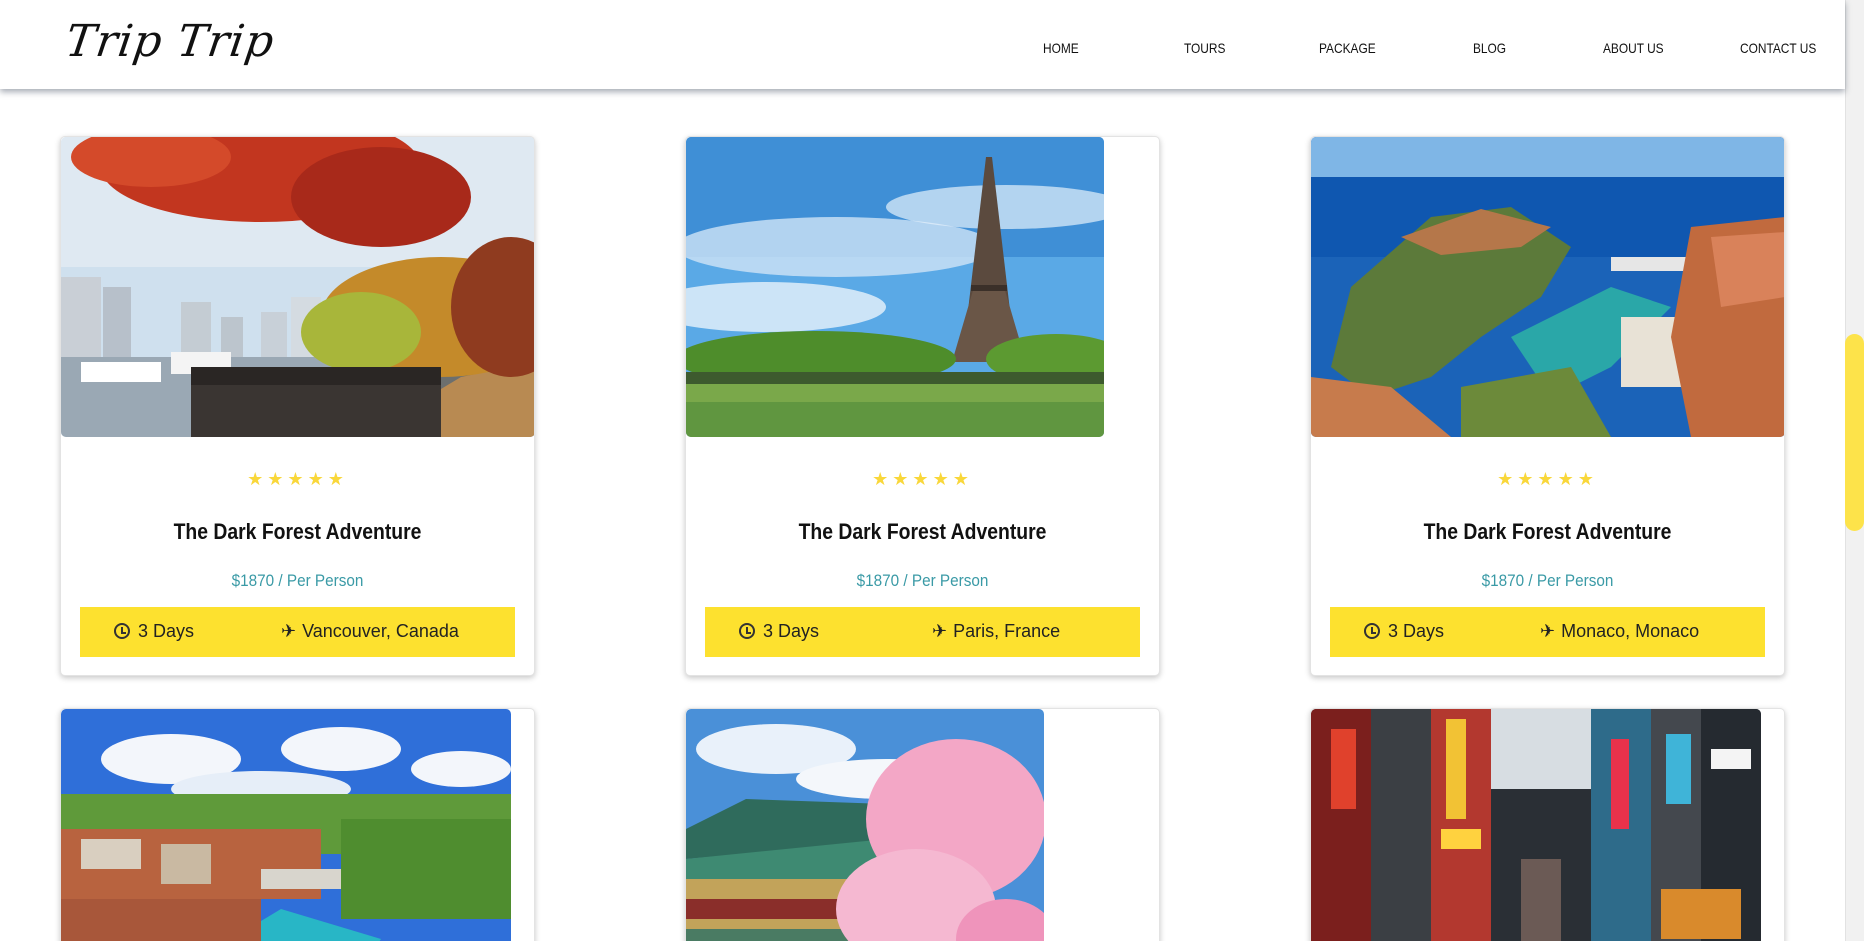 This screenshot has width=1864, height=941. Describe the element at coordinates (286, 825) in the screenshot. I see `tour-image-bern` at that location.